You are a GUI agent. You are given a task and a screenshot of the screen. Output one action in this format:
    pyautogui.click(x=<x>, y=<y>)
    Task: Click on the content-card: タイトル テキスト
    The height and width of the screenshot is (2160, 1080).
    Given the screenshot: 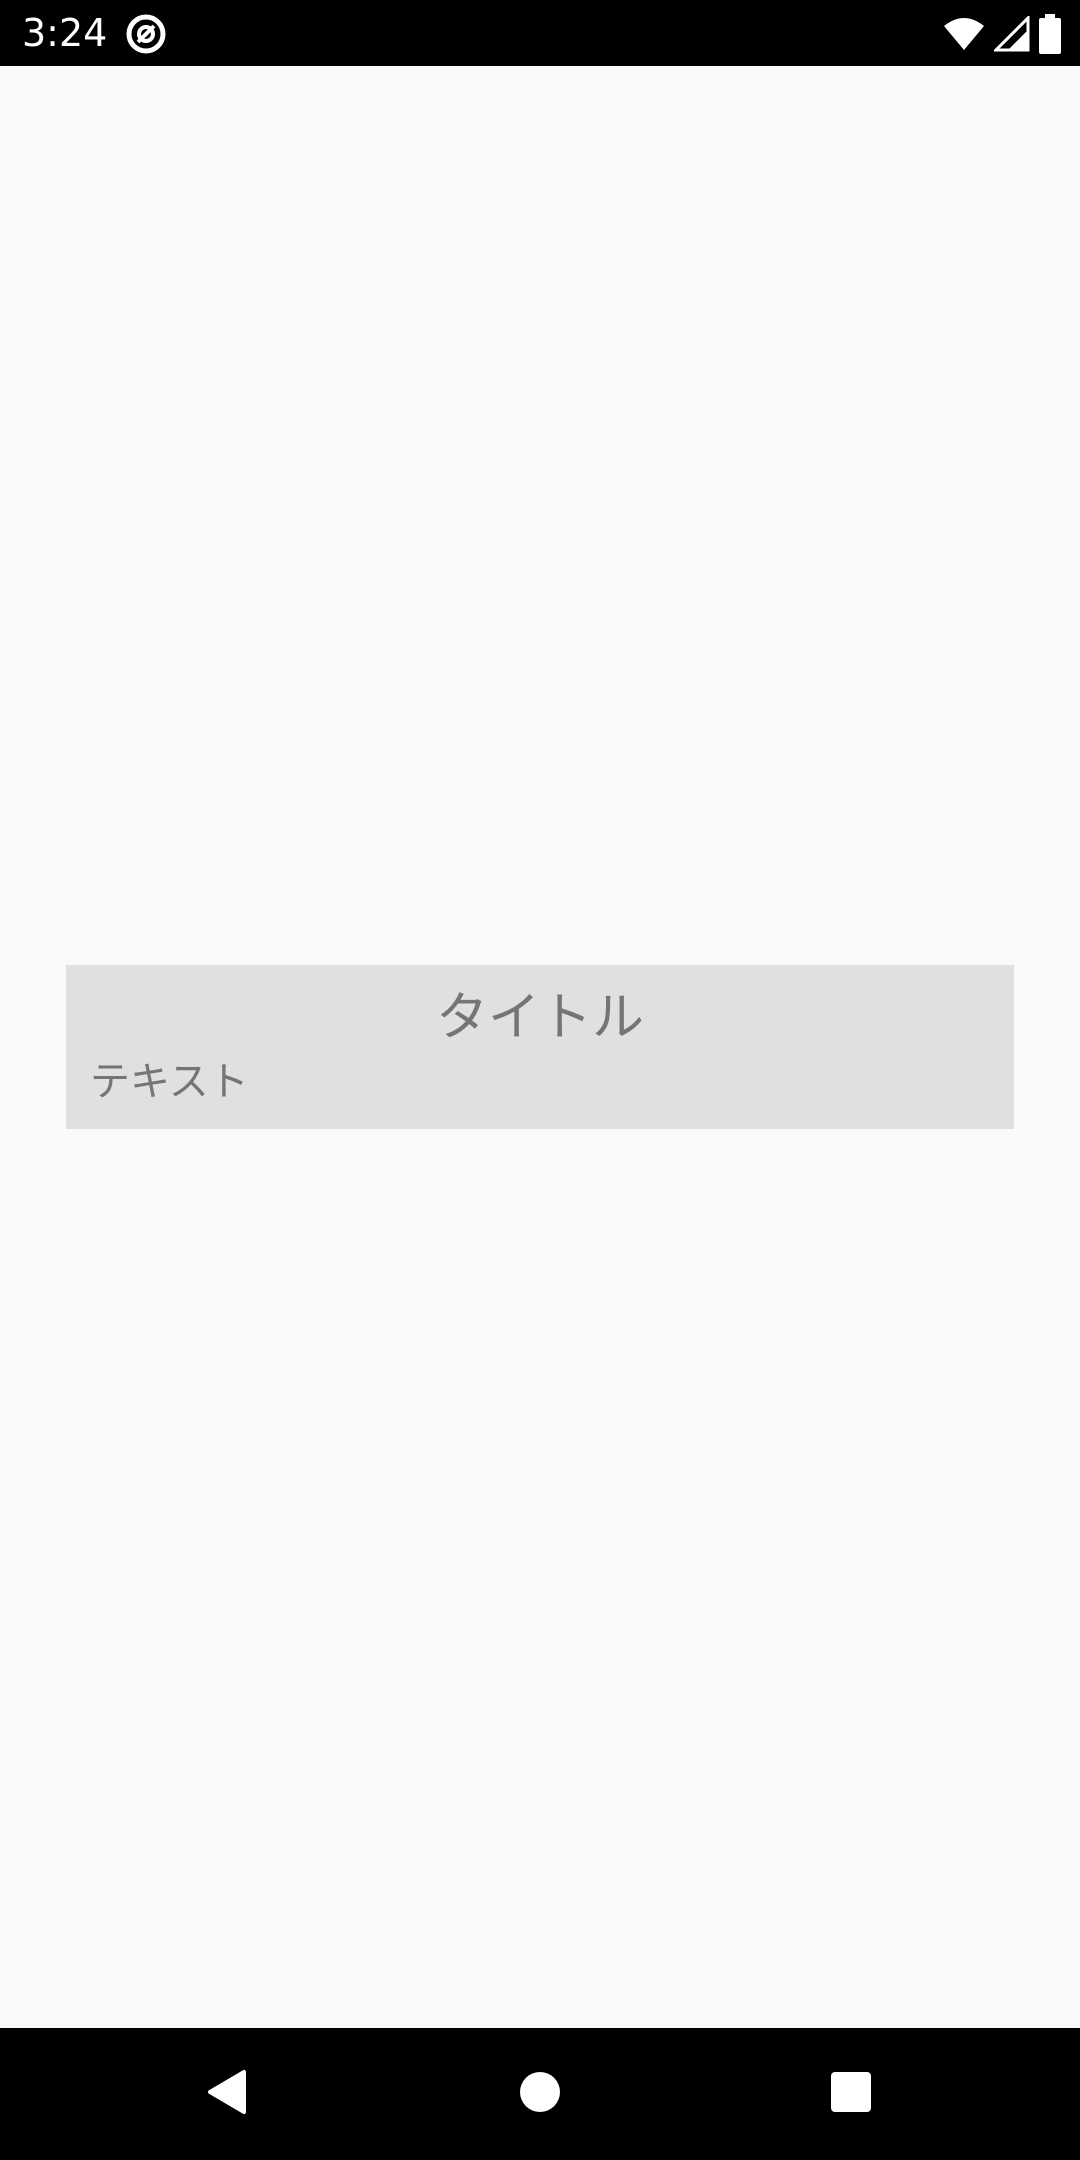 What is the action you would take?
    pyautogui.click(x=540, y=1047)
    